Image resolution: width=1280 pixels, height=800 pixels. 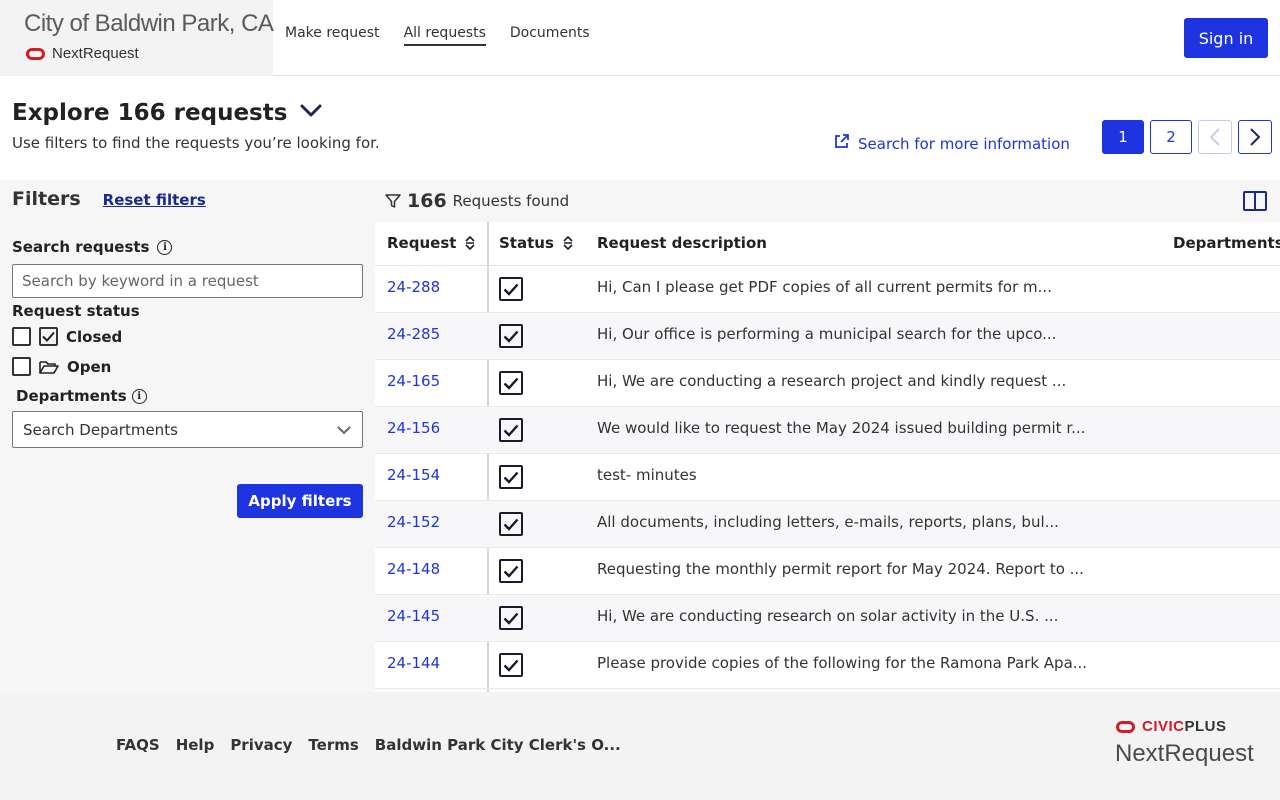 I want to click on chevron-left-icon, so click(x=1214, y=137).